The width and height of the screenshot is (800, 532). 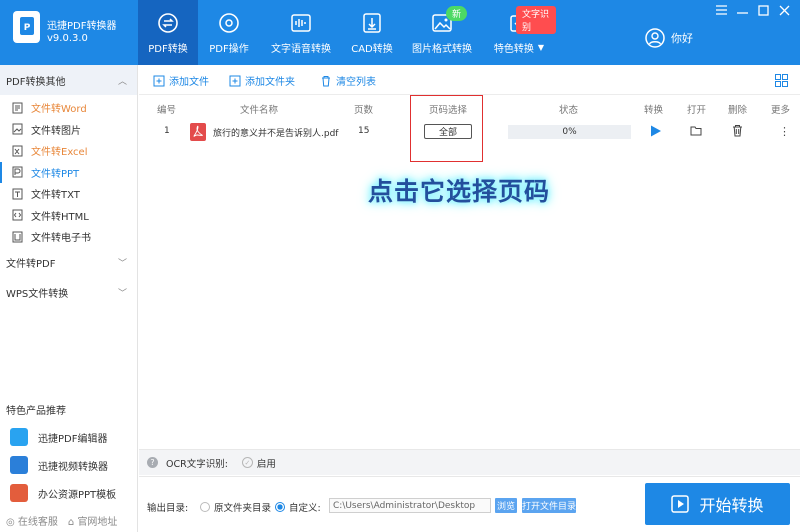 What do you see at coordinates (68, 108) in the screenshot?
I see `sidebar-item-word: 文件转Word` at bounding box center [68, 108].